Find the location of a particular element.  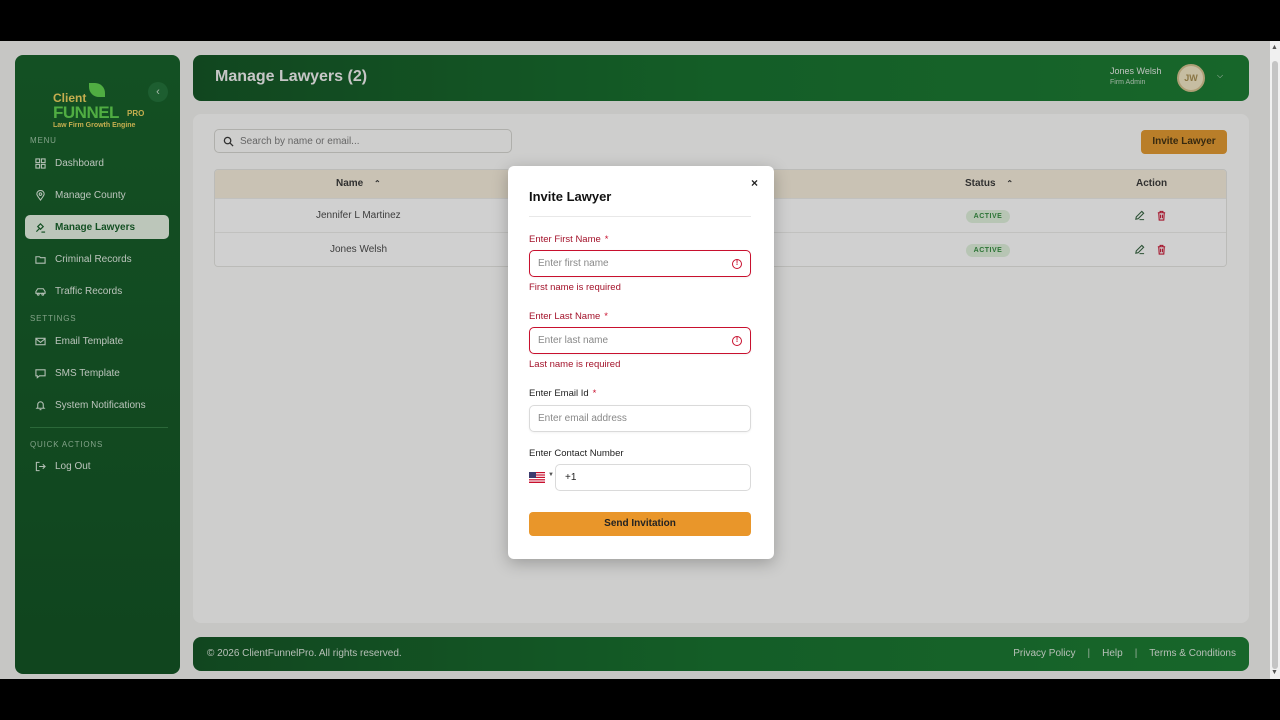

label-text: Enter Last Name is located at coordinates (565, 316).